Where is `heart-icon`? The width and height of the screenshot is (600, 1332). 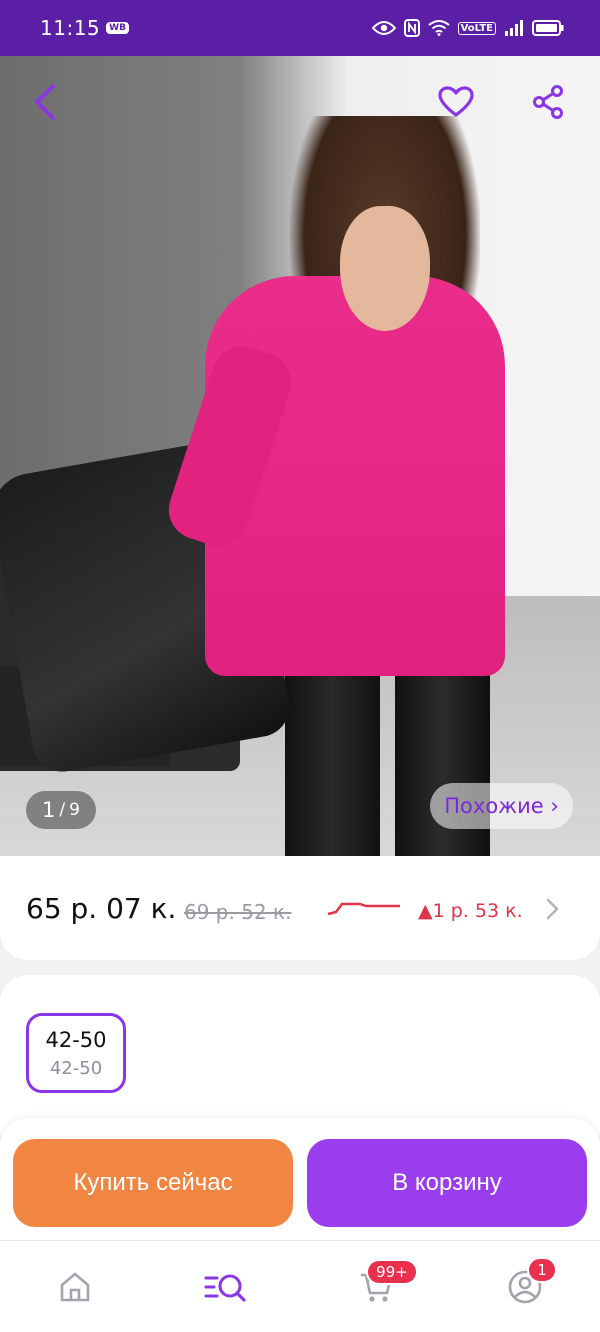
heart-icon is located at coordinates (456, 101).